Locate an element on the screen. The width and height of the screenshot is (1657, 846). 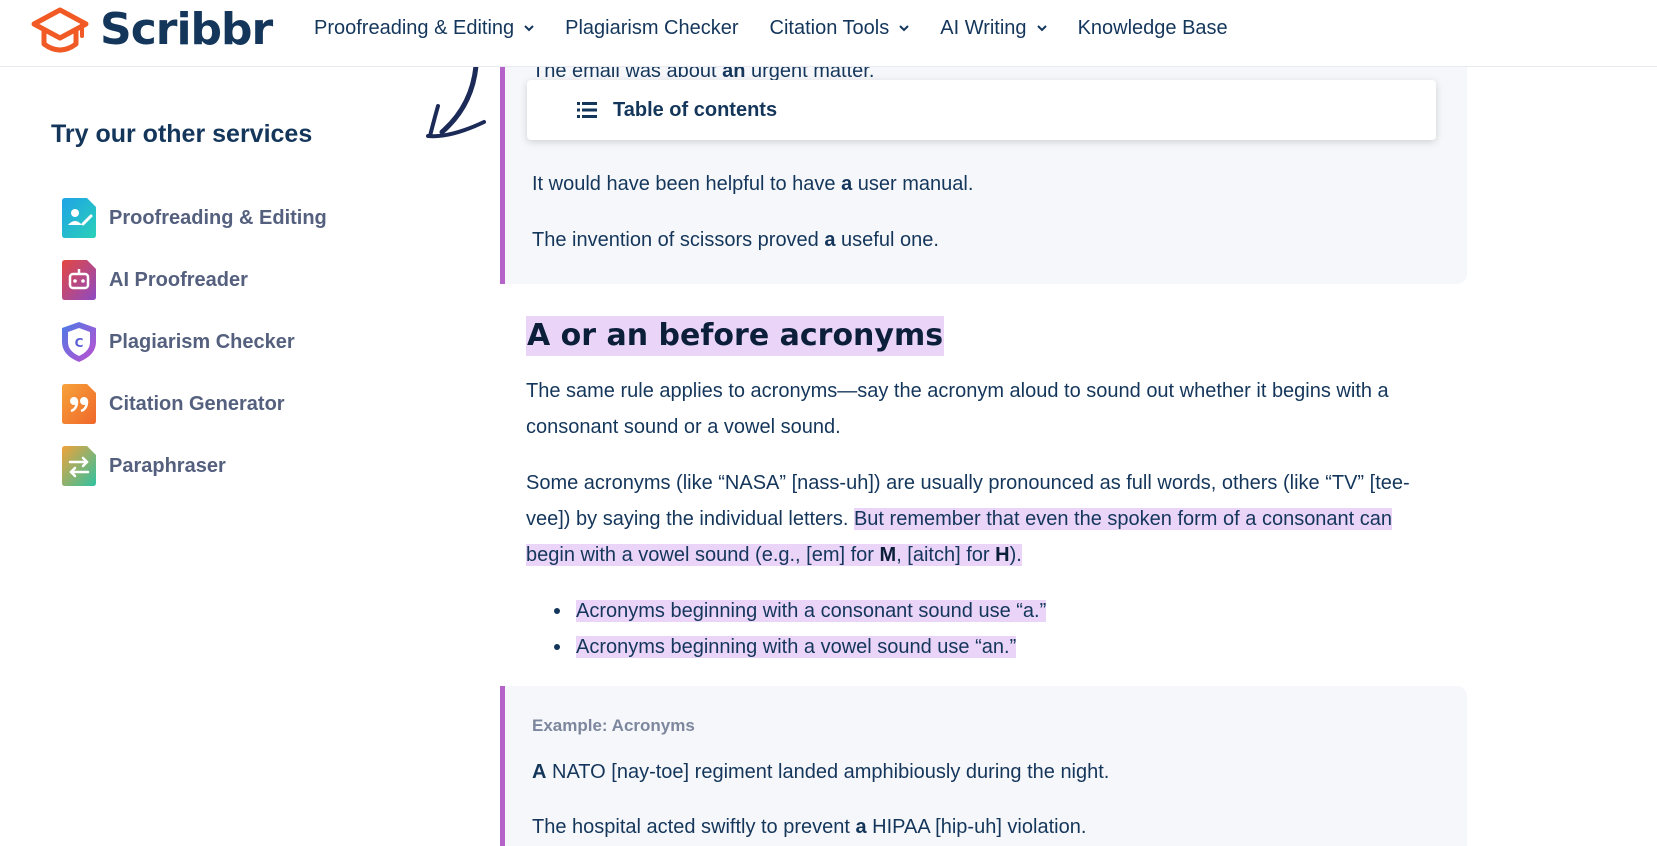
hand-drawn-arrow-icon is located at coordinates (456, 102).